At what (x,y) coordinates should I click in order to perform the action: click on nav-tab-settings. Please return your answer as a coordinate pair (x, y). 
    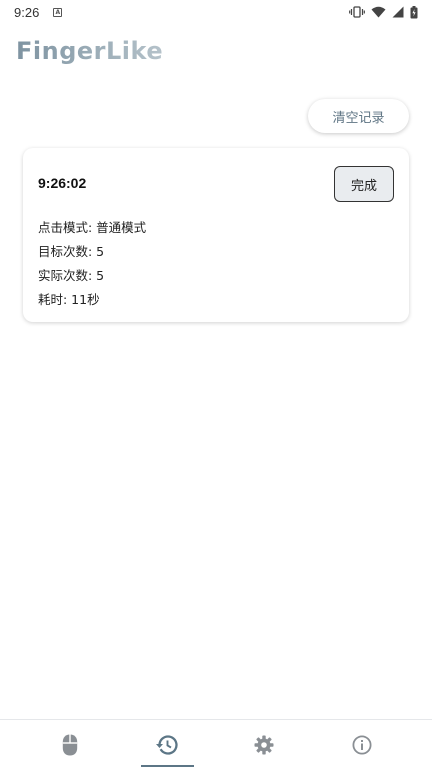
    Looking at the image, I should click on (264, 744).